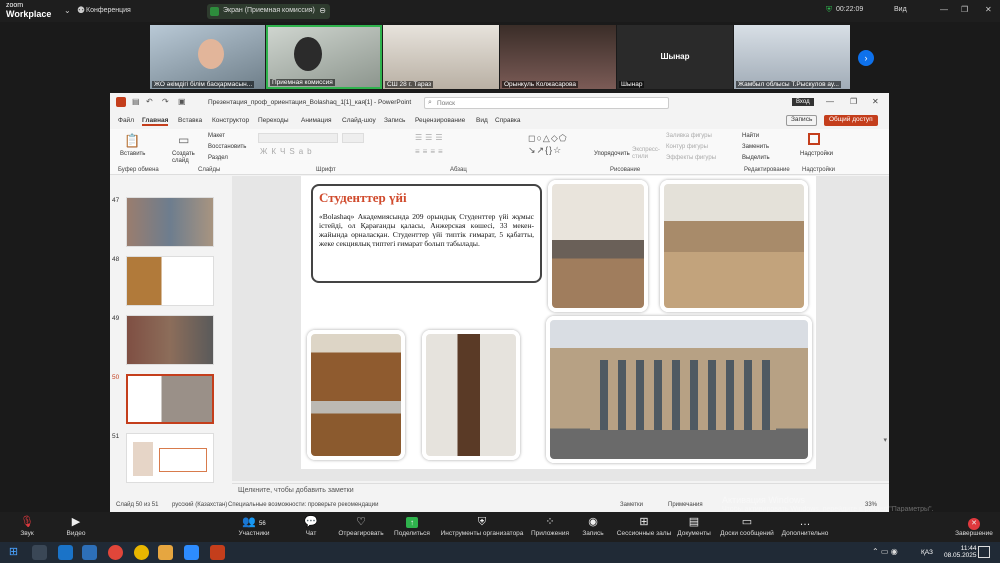 The height and width of the screenshot is (563, 1000). What do you see at coordinates (691, 158) in the screenshot?
I see `shape-effects-button: Эффекты фигуры` at bounding box center [691, 158].